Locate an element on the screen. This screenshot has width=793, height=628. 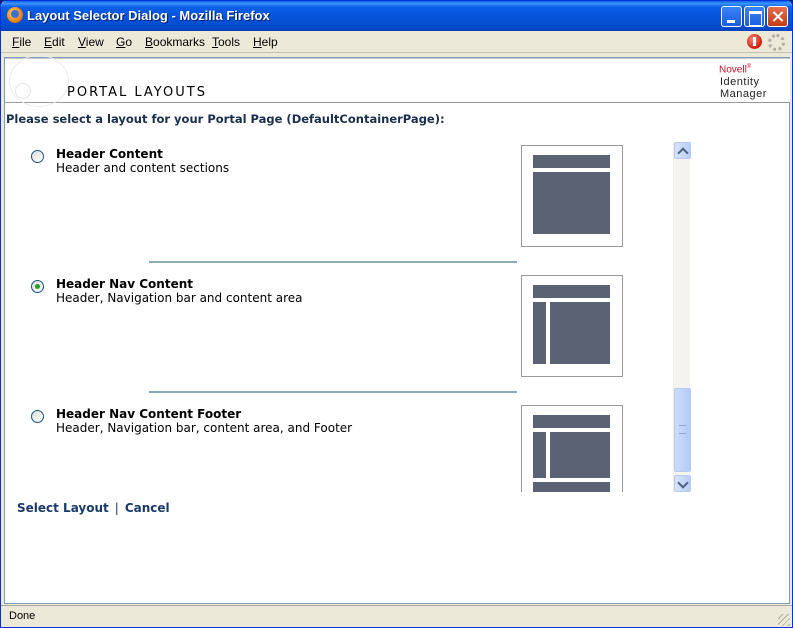
layout-name: Header Content is located at coordinates (109, 154).